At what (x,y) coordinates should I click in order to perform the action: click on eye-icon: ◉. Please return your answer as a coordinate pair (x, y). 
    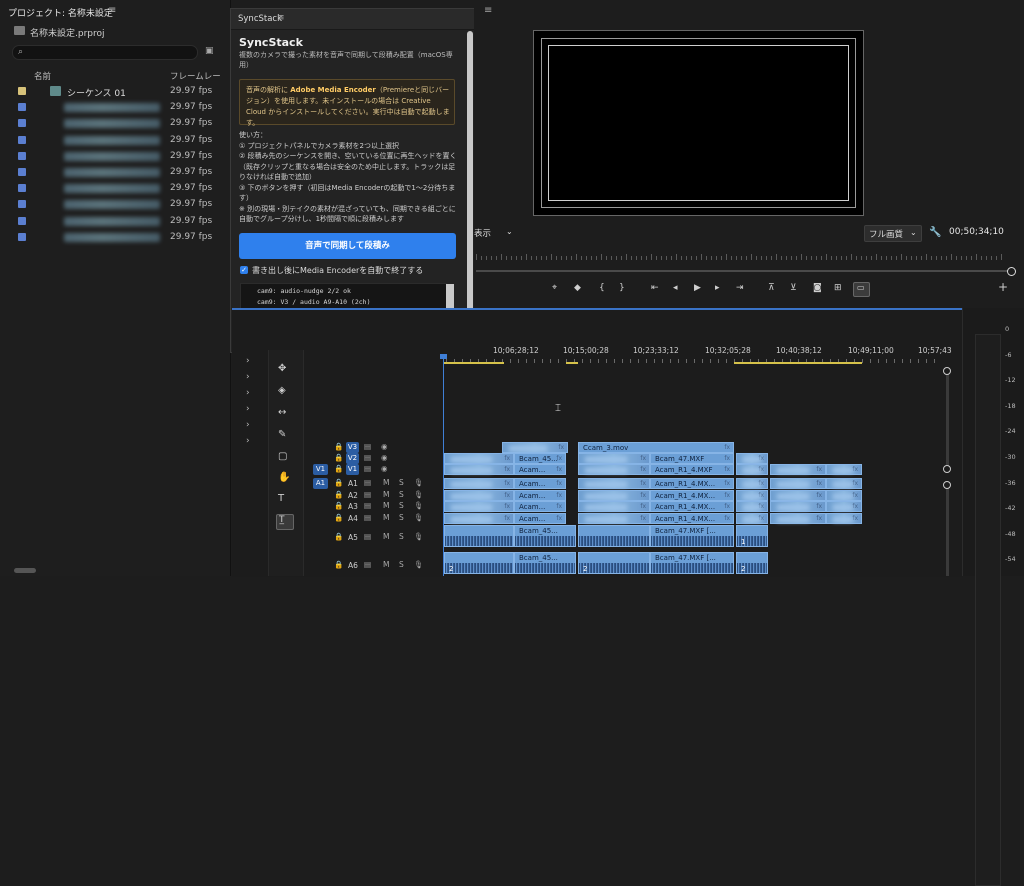
    Looking at the image, I should click on (384, 457).